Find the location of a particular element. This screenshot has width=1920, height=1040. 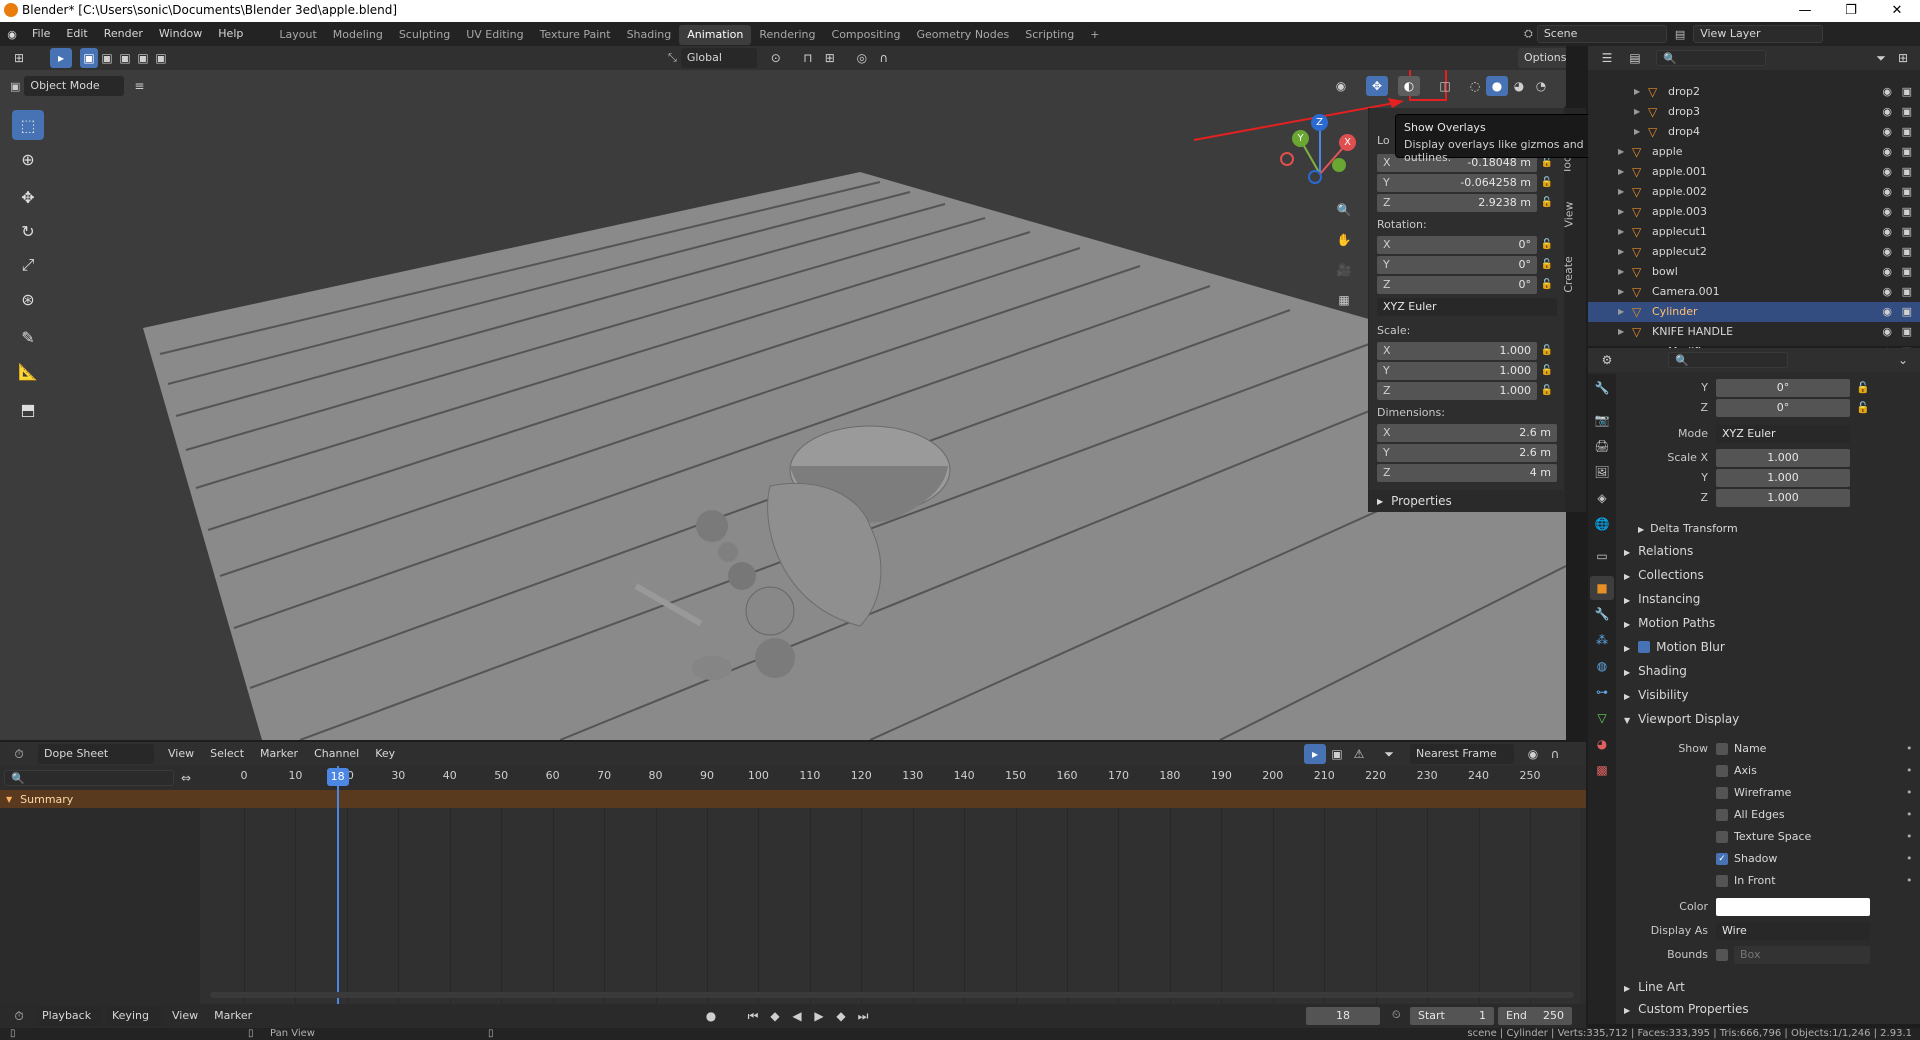

scale-y-field: 1.000 is located at coordinates (1783, 478).